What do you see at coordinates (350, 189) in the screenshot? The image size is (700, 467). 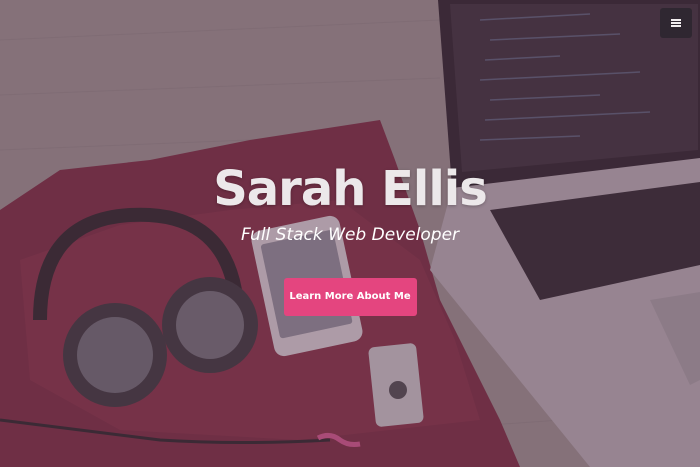 I see `hero-title: Sarah Ellis` at bounding box center [350, 189].